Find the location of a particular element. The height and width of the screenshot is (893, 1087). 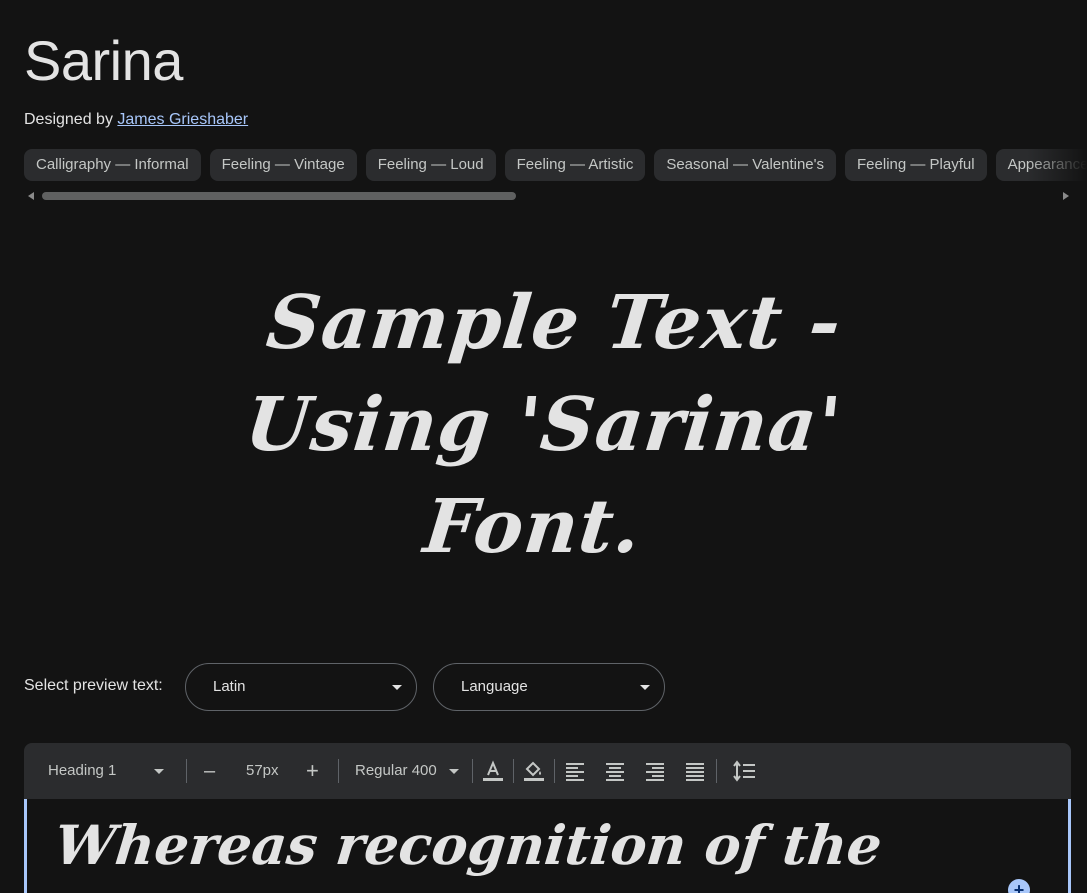

line-height-button is located at coordinates (744, 771).